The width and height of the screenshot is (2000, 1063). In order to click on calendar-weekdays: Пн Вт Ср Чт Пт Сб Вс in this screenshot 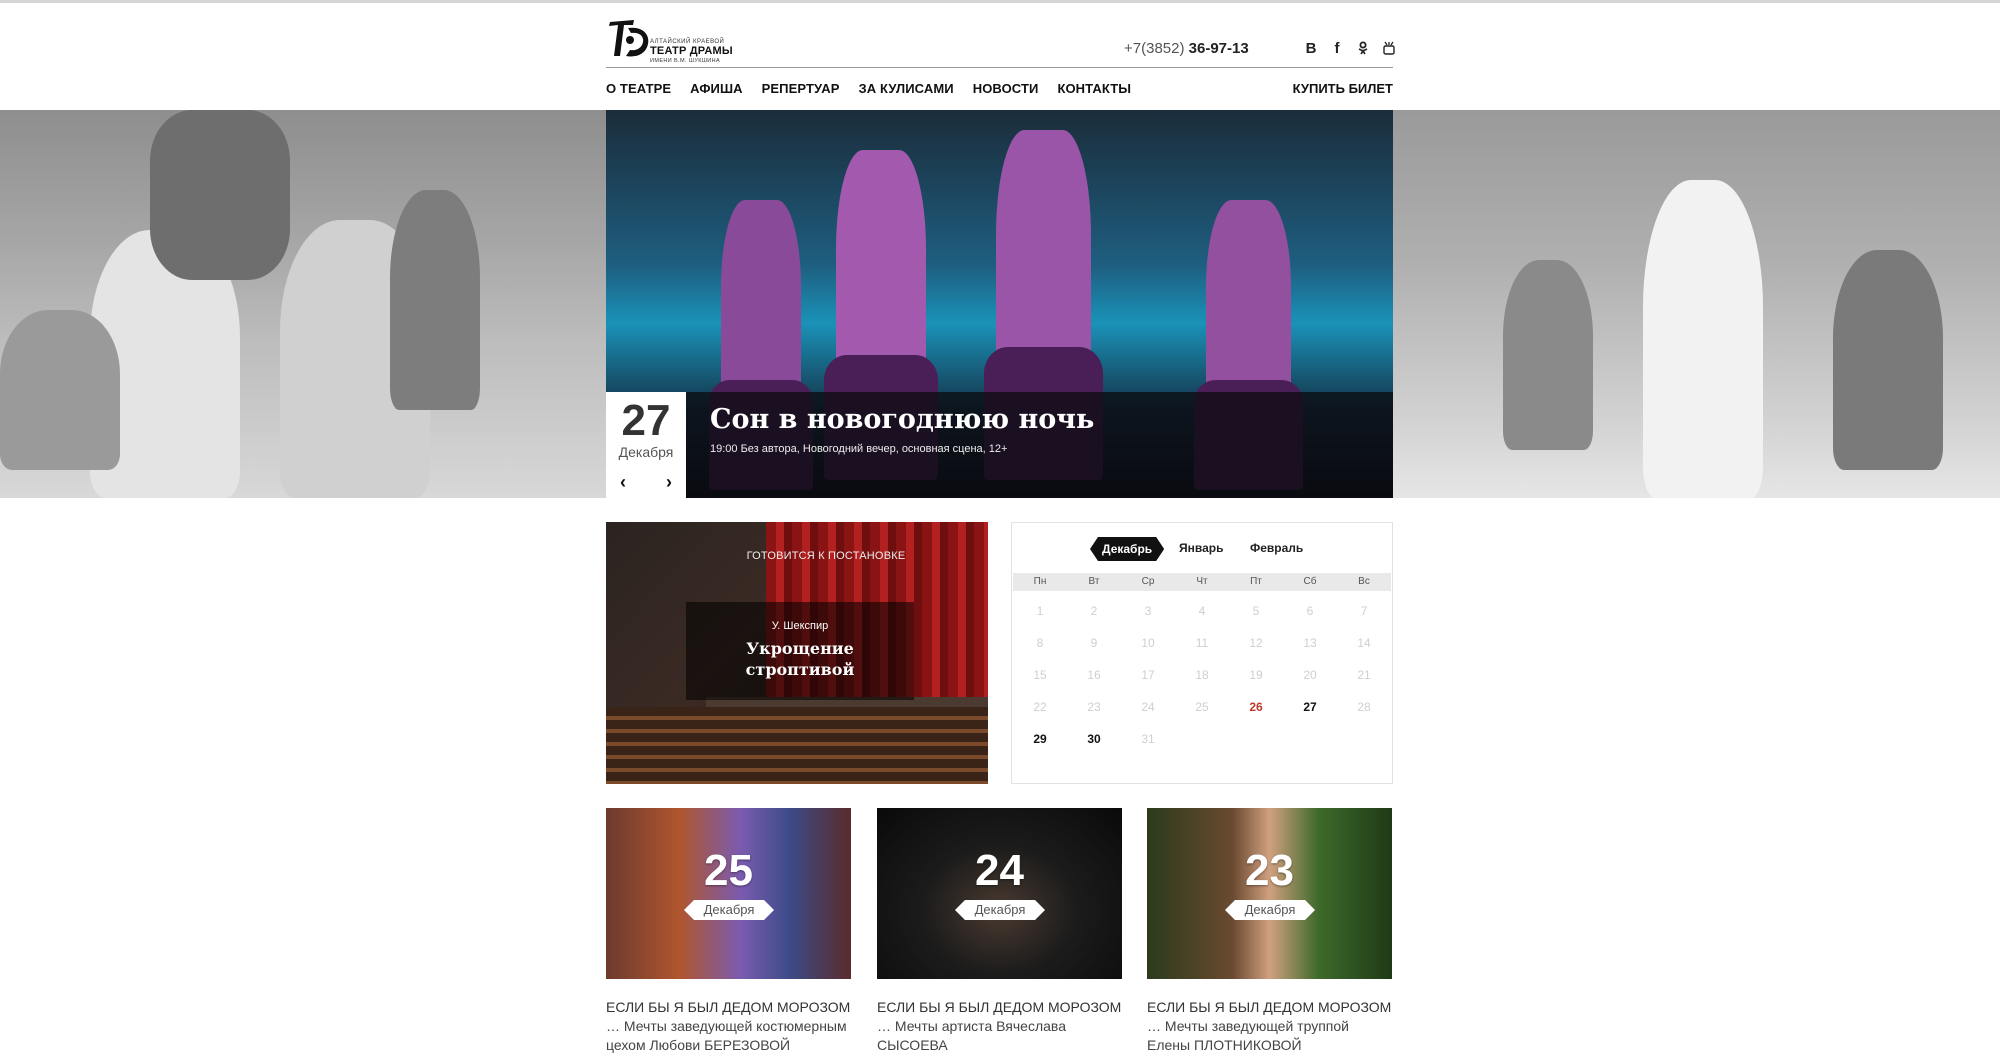, I will do `click(1202, 582)`.